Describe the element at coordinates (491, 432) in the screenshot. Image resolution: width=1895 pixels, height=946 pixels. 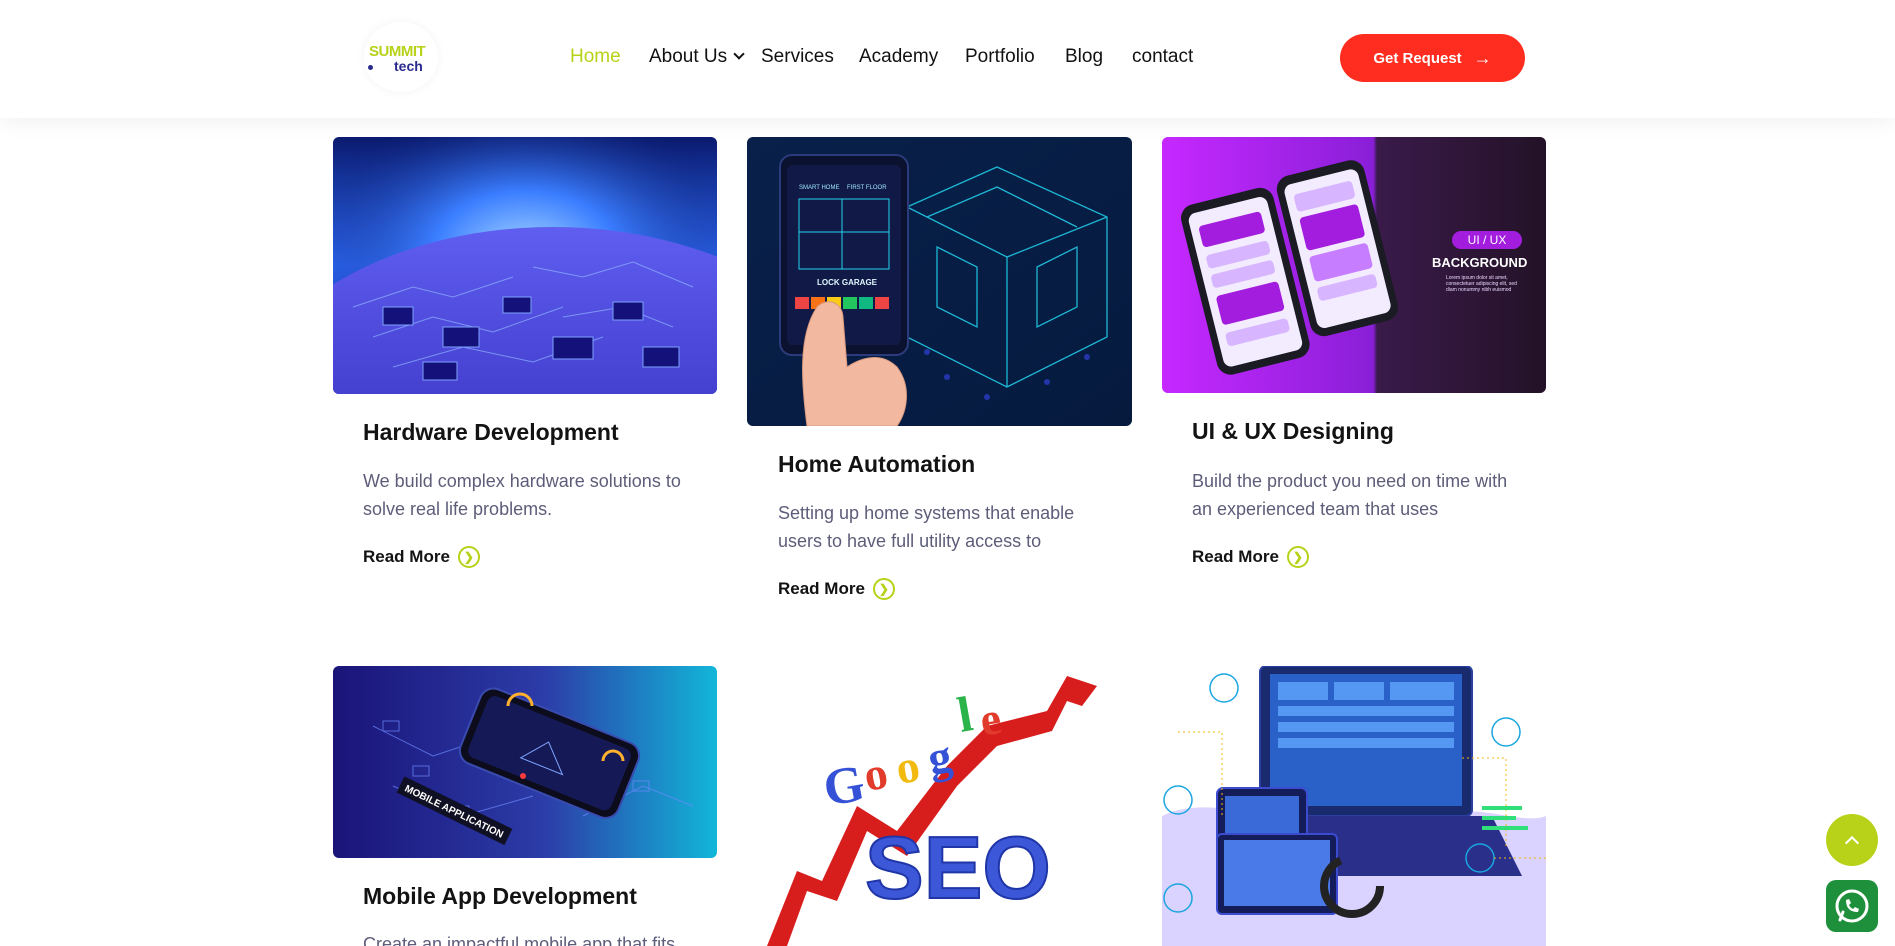
I see `card-title: Hardware Development` at that location.